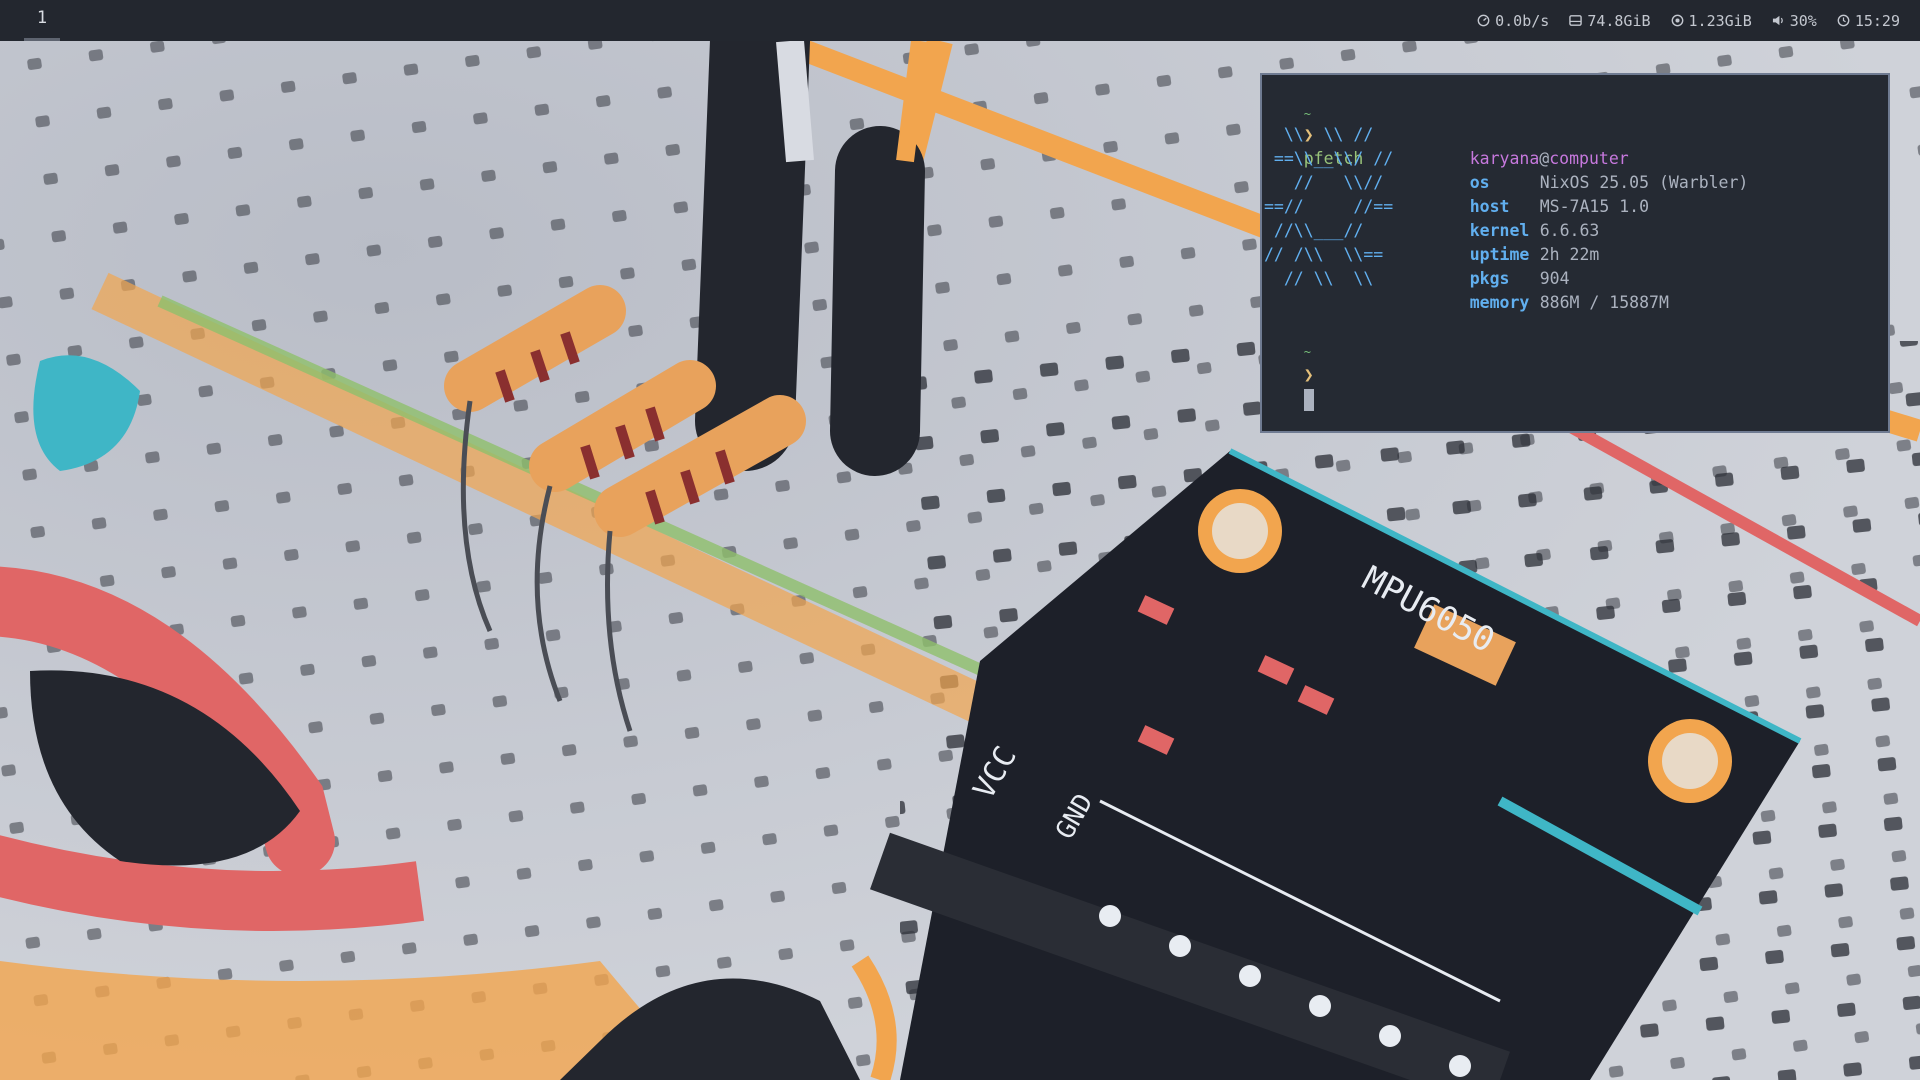  Describe the element at coordinates (1877, 20) in the screenshot. I see `clock-time: 15:29` at that location.